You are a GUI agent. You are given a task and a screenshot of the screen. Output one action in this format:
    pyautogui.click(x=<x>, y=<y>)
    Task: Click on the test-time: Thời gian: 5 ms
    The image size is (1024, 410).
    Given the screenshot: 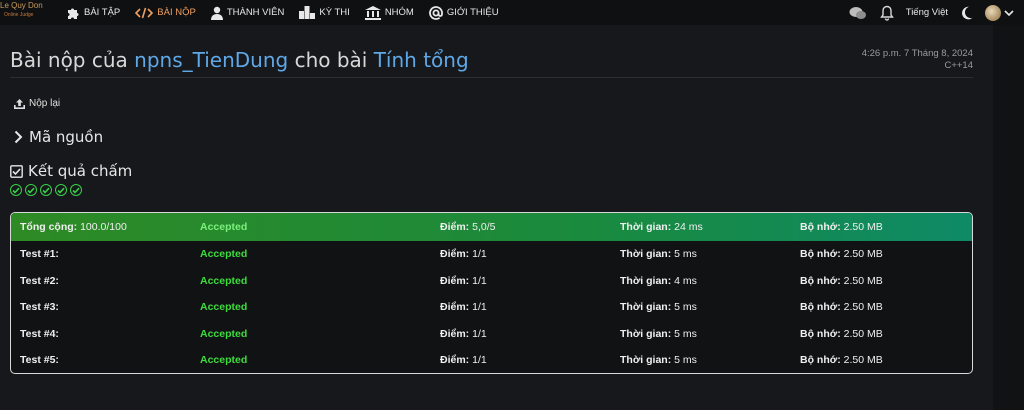 What is the action you would take?
    pyautogui.click(x=658, y=360)
    